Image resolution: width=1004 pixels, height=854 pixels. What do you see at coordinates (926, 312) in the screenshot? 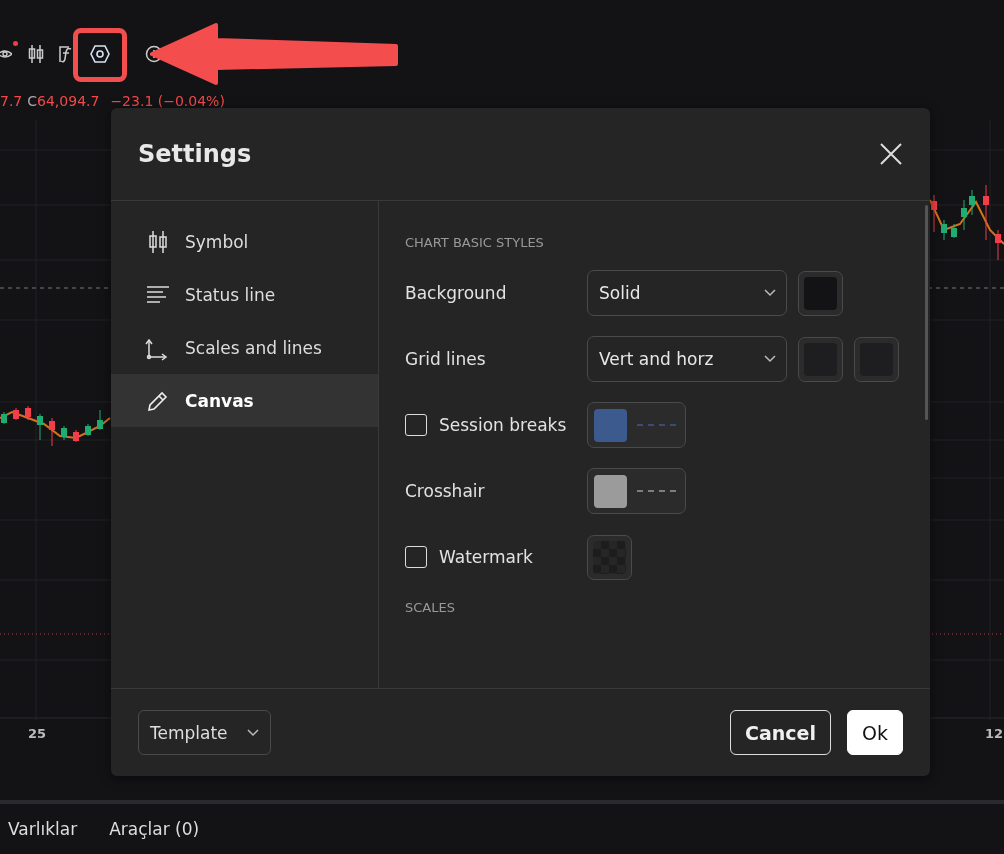
I see `scrollbar` at bounding box center [926, 312].